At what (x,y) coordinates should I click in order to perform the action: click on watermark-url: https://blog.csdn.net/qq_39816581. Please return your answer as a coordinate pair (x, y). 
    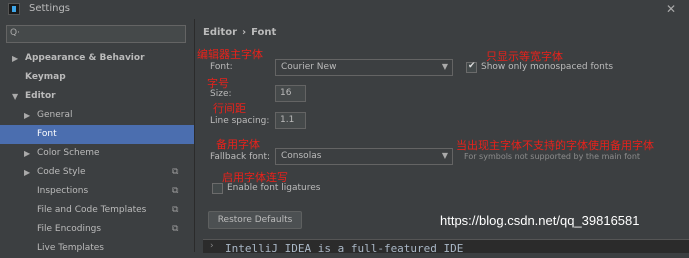
    Looking at the image, I should click on (540, 220).